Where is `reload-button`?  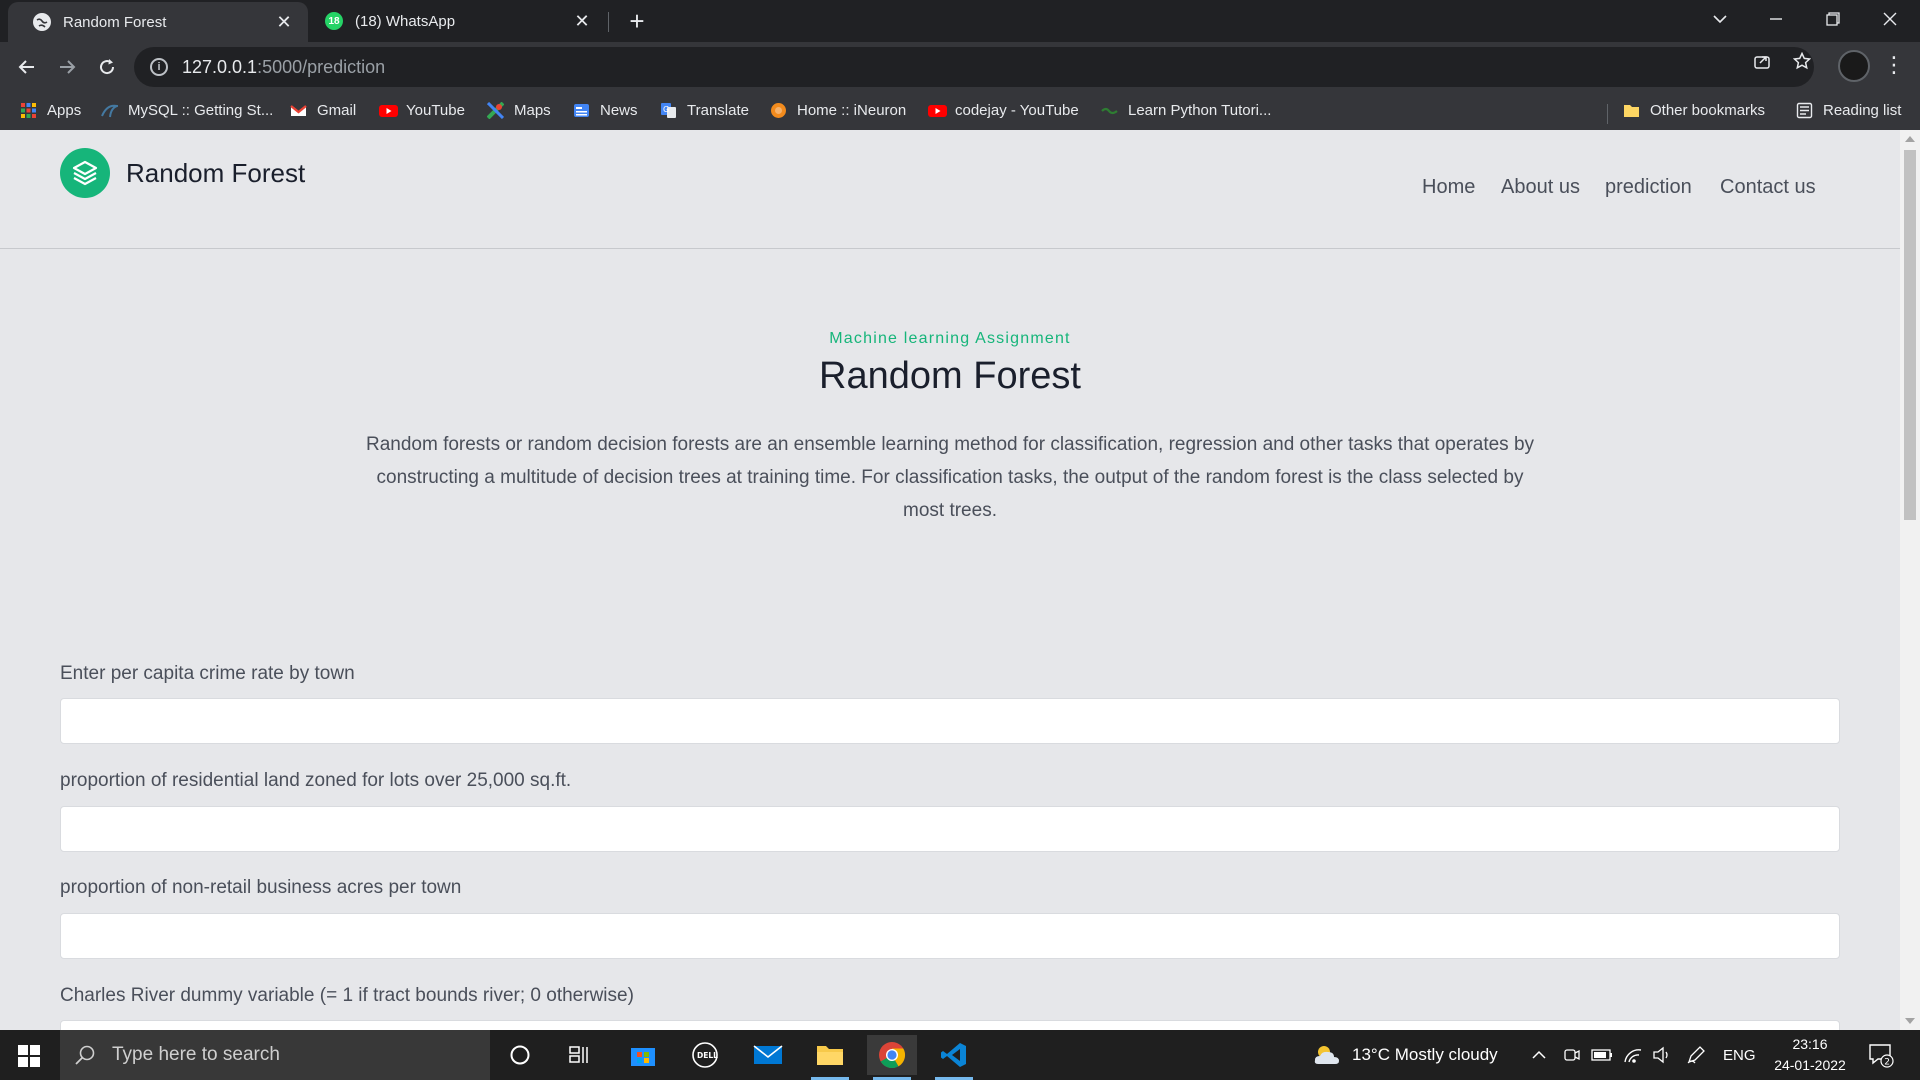
reload-button is located at coordinates (107, 67).